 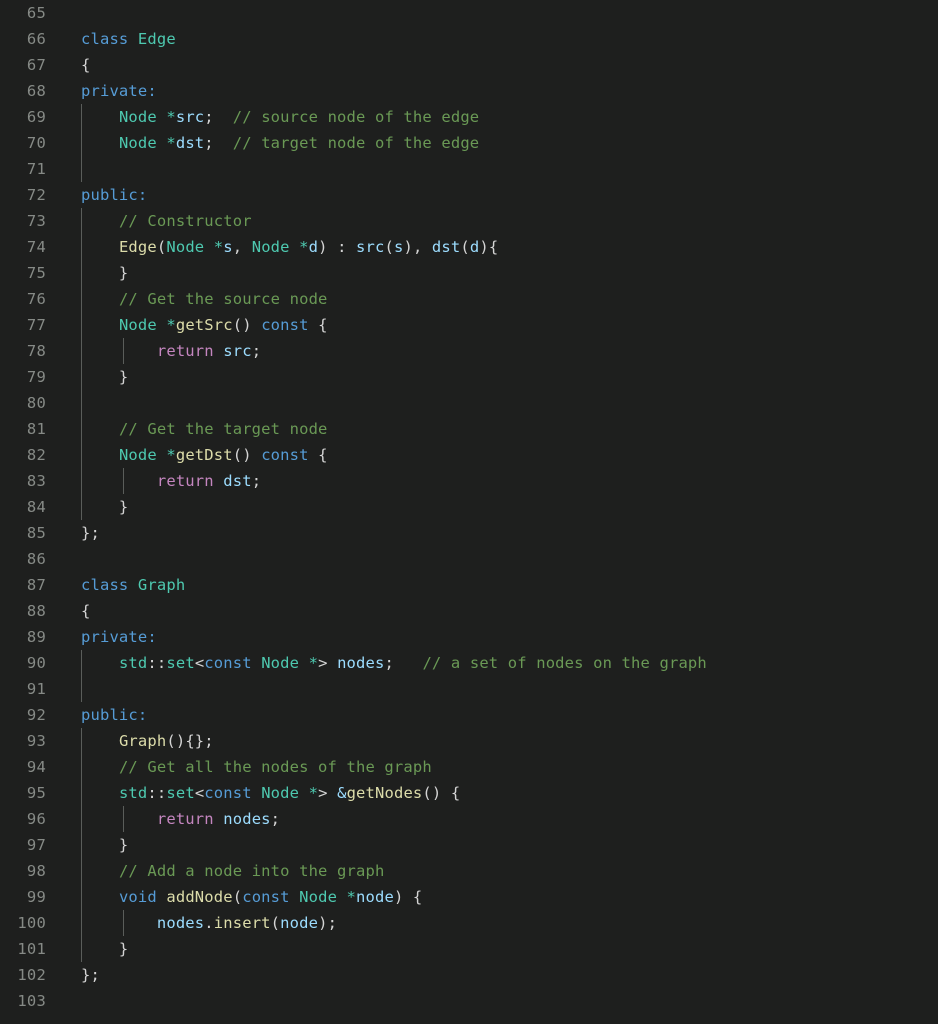 I want to click on code-line: 77 Node *getSrc() const {, so click(x=469, y=325).